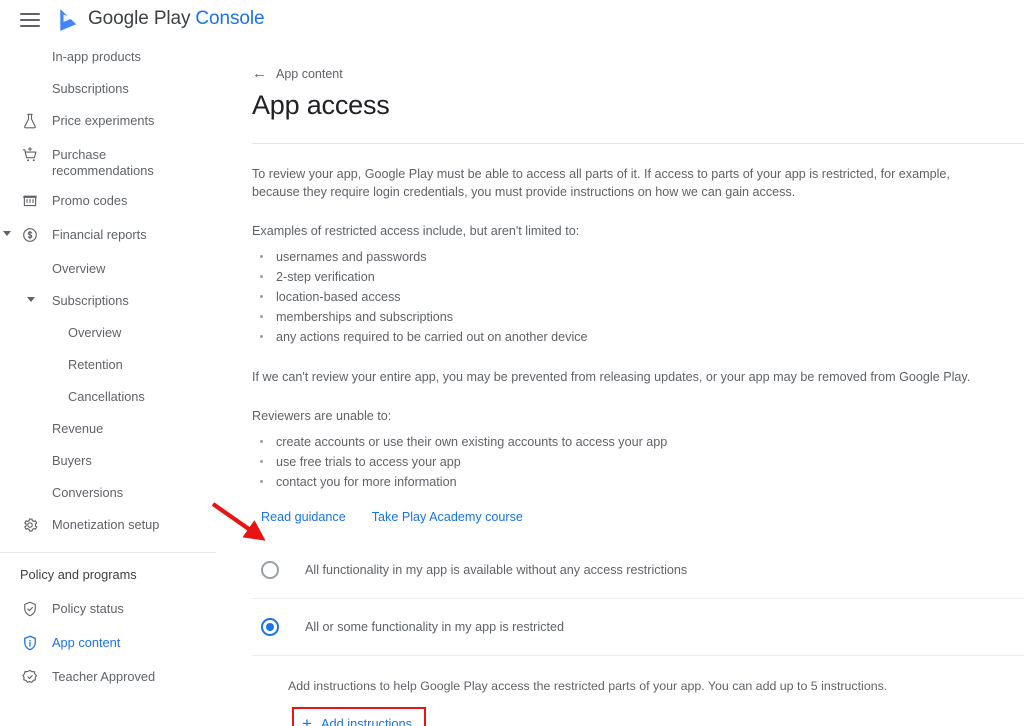 The height and width of the screenshot is (726, 1024). I want to click on sidebar-item-label: Monetization setup, so click(106, 524).